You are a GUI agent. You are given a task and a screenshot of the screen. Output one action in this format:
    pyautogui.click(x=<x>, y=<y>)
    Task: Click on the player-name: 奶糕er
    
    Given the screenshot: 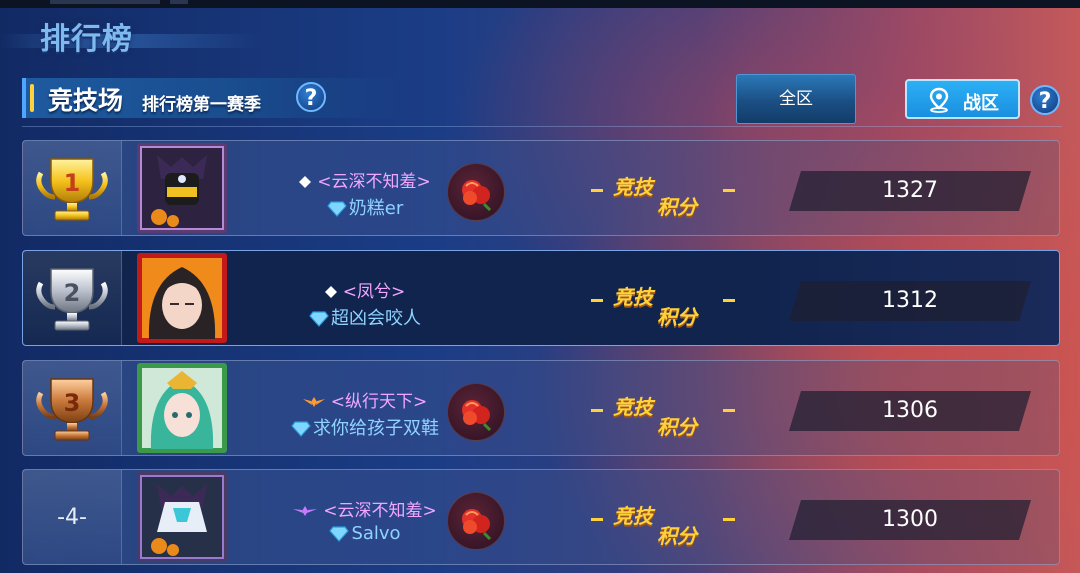 What is the action you would take?
    pyautogui.click(x=365, y=207)
    